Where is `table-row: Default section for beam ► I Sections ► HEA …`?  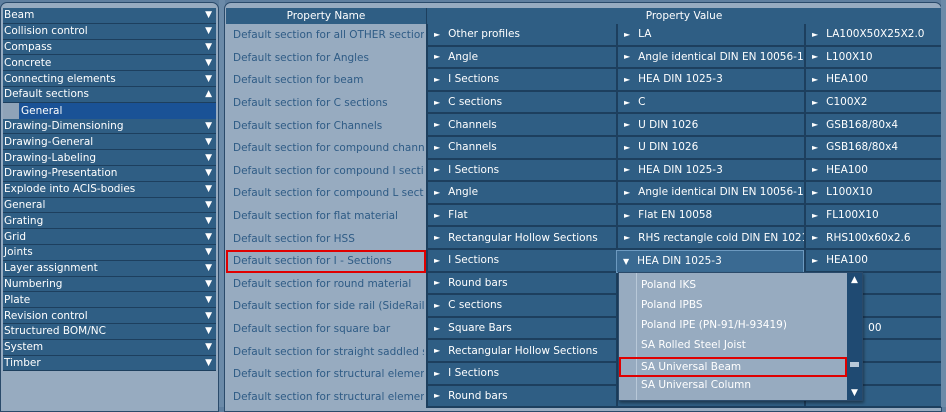 table-row: Default section for beam ► I Sections ► HEA … is located at coordinates (583, 80).